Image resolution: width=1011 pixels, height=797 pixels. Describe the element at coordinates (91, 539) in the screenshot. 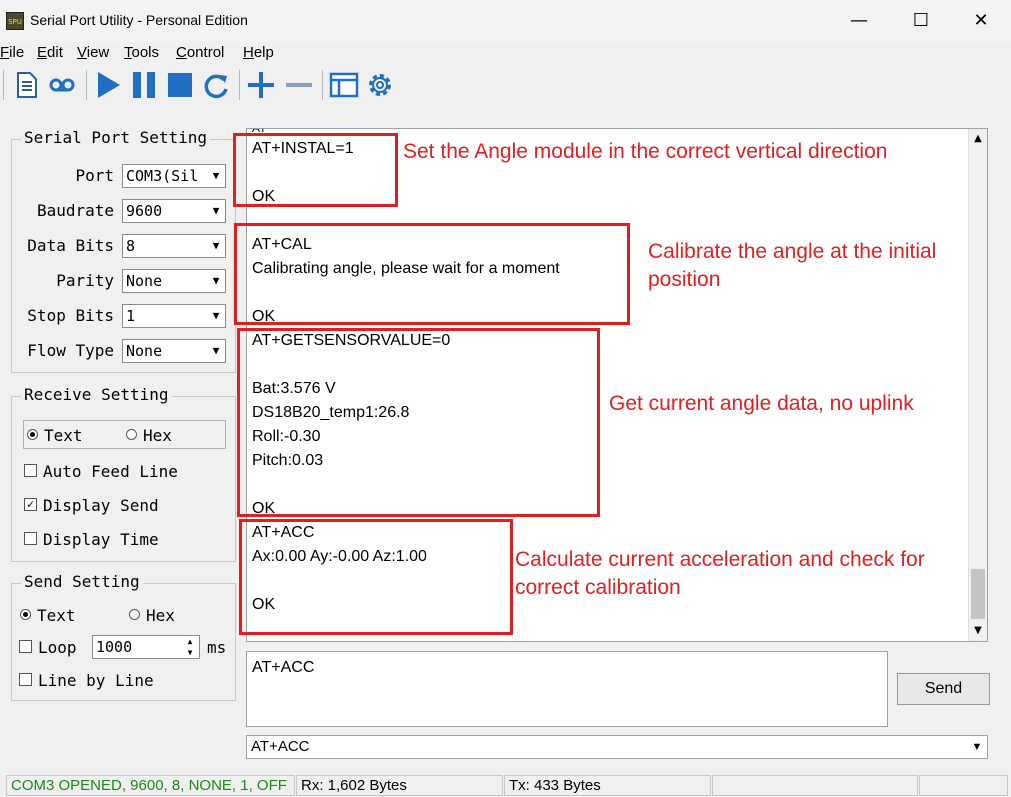

I see `display-time-checkbox: Display Time` at that location.